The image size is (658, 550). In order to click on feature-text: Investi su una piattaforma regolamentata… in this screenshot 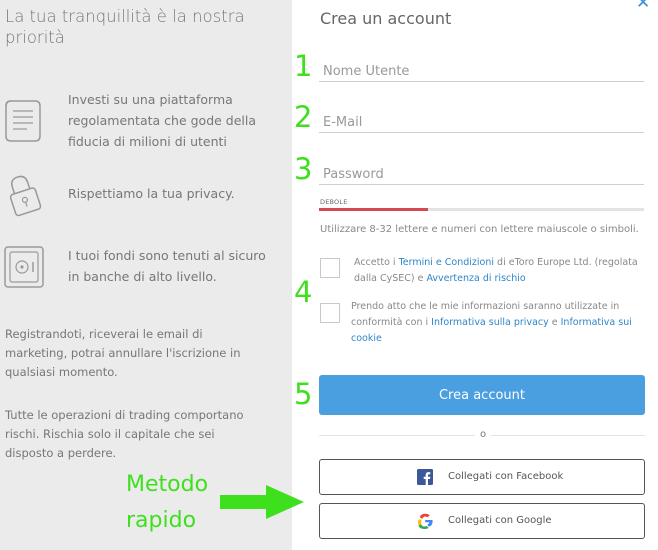, I will do `click(162, 120)`.